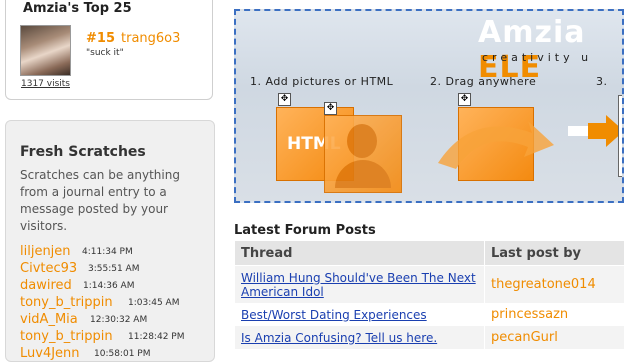 The image size is (625, 364). What do you see at coordinates (77, 8) in the screenshot?
I see `top25-title: Amzia's Top 25` at bounding box center [77, 8].